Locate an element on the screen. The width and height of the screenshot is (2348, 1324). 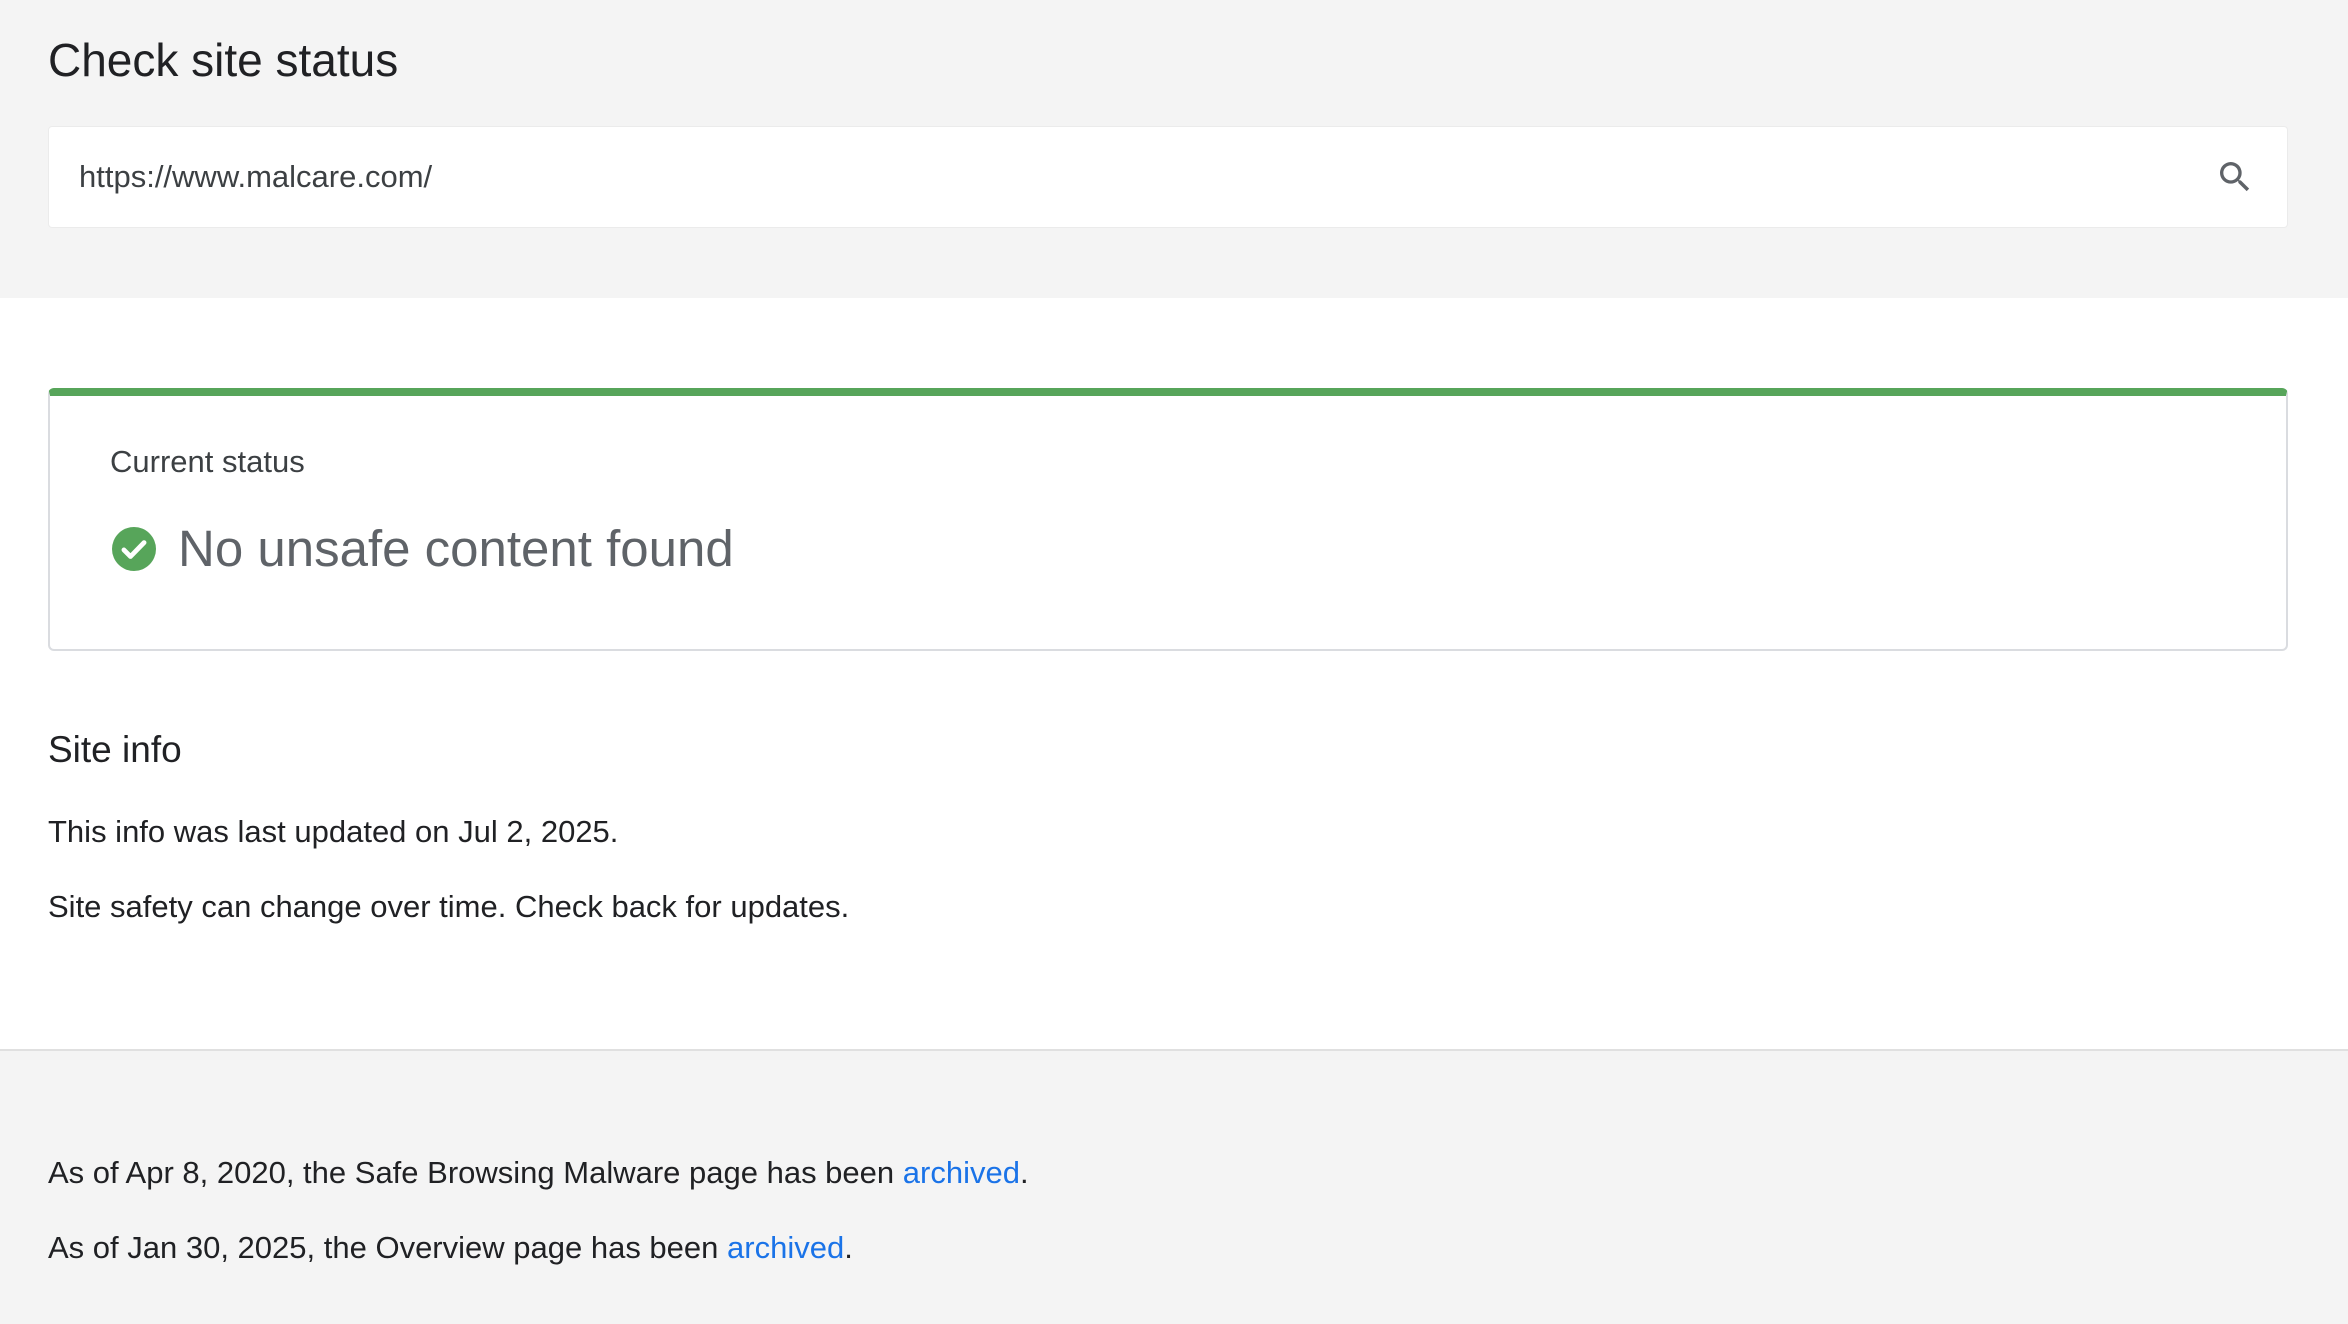
archived-link-overview: archived is located at coordinates (785, 1247).